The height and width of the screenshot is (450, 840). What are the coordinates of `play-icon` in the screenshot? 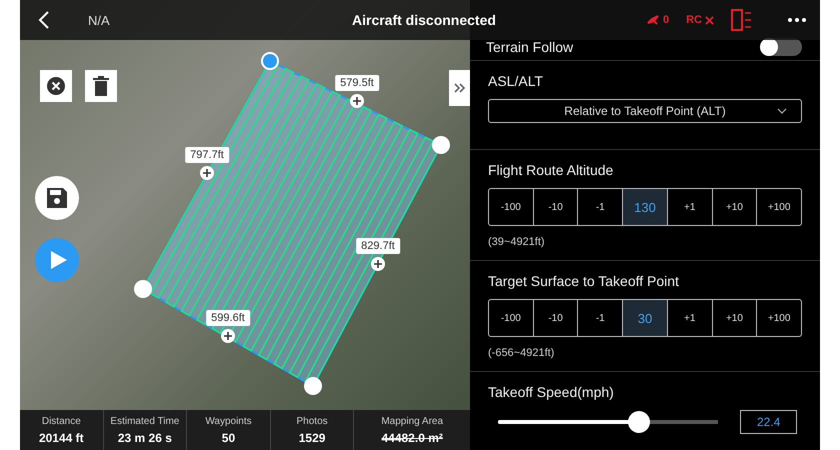 It's located at (59, 260).